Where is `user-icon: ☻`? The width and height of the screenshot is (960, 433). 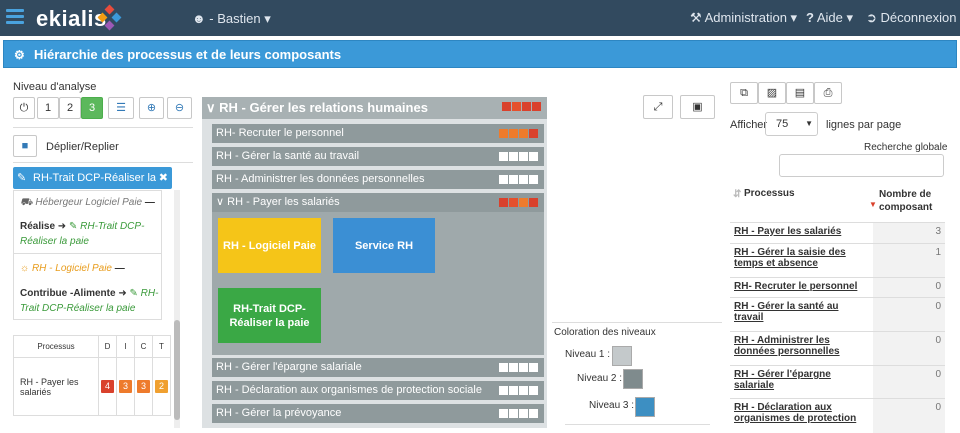
user-icon: ☻ is located at coordinates (199, 18).